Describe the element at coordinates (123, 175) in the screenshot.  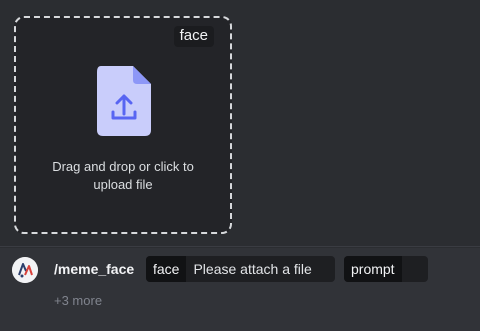
I see `dropzone-instruction: Drag and drop or click to upload file` at that location.